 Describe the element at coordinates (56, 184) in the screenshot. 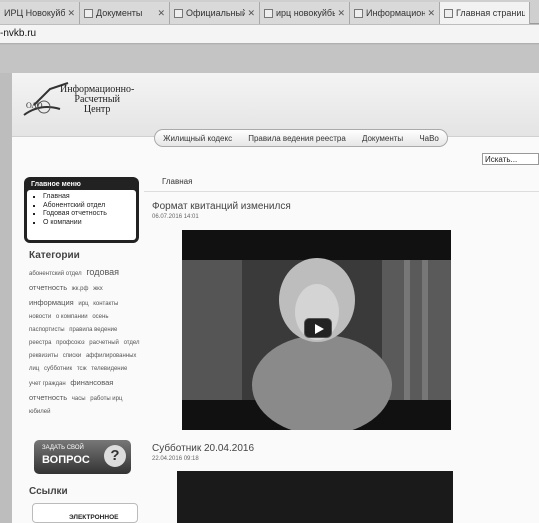

I see `main-menu-title: Главное меню` at that location.